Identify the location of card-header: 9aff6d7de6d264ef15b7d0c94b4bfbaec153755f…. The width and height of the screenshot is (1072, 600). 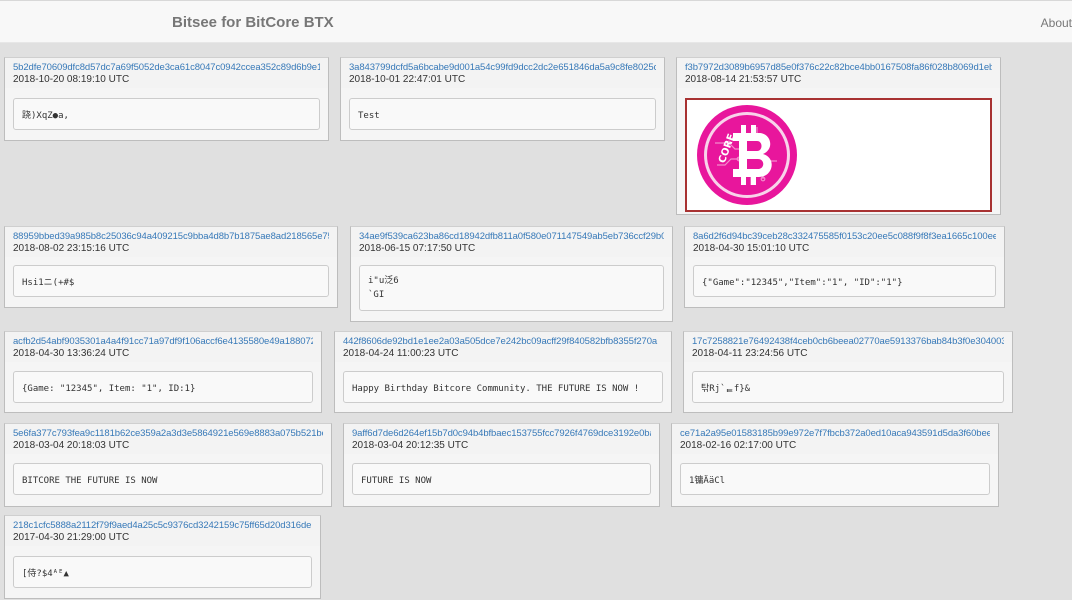
(501, 439).